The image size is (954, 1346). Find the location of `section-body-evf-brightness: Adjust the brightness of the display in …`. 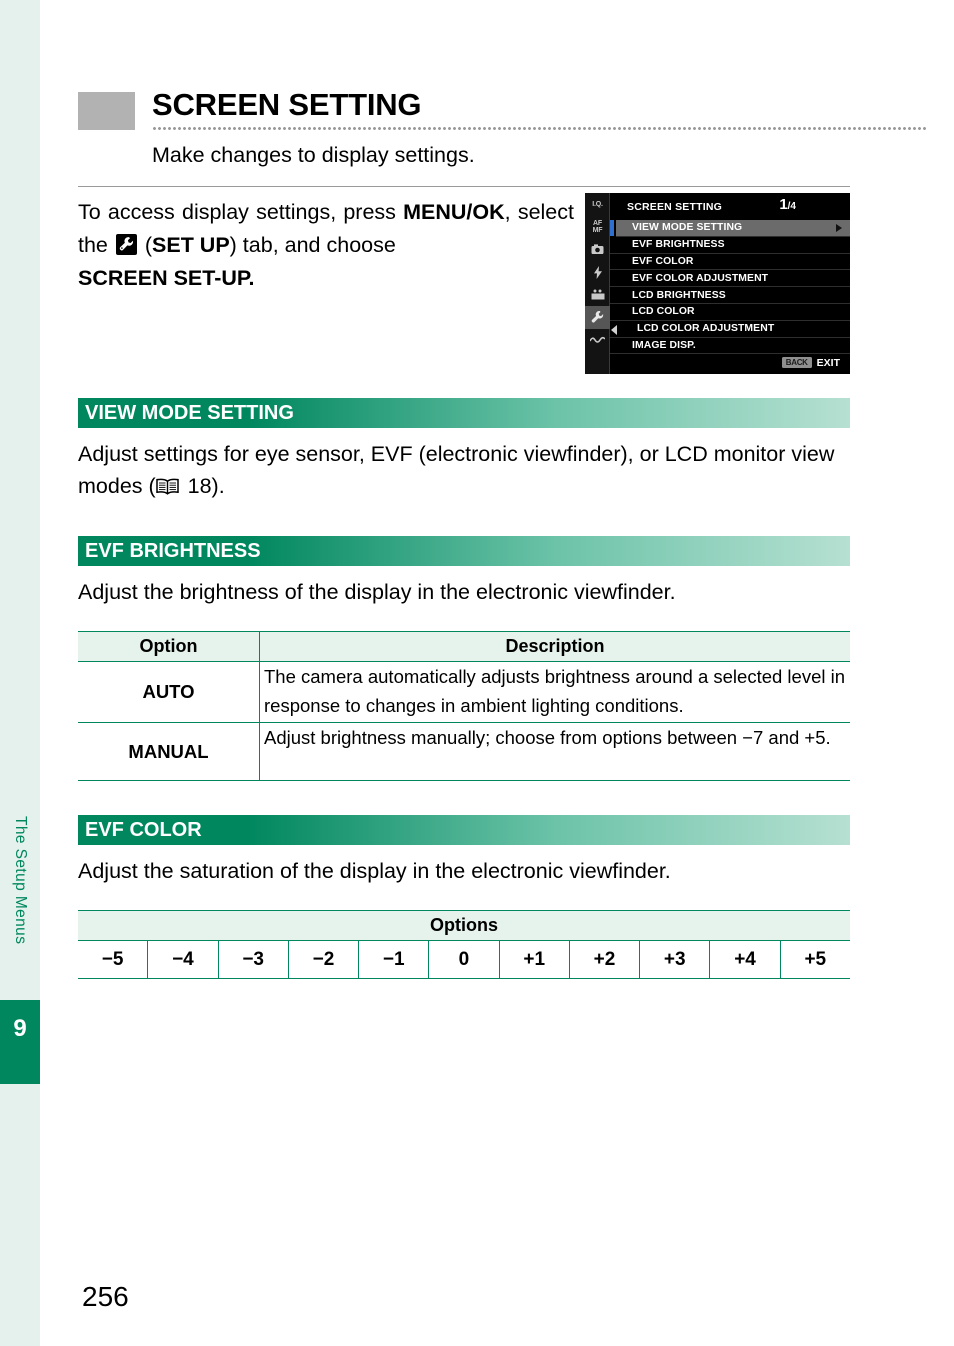

section-body-evf-brightness: Adjust the brightness of the display in … is located at coordinates (377, 592).